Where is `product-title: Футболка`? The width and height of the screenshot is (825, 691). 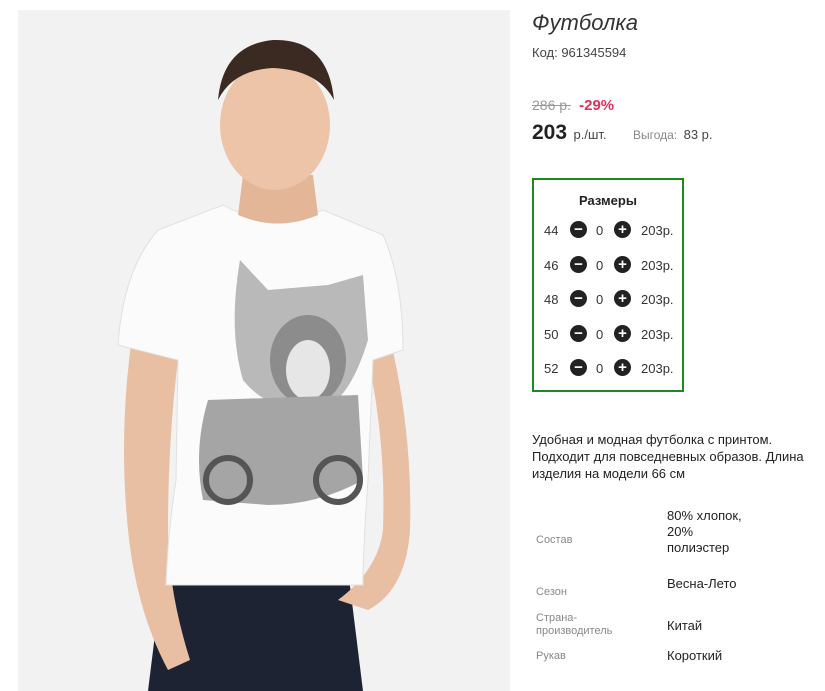
product-title: Футболка is located at coordinates (585, 22).